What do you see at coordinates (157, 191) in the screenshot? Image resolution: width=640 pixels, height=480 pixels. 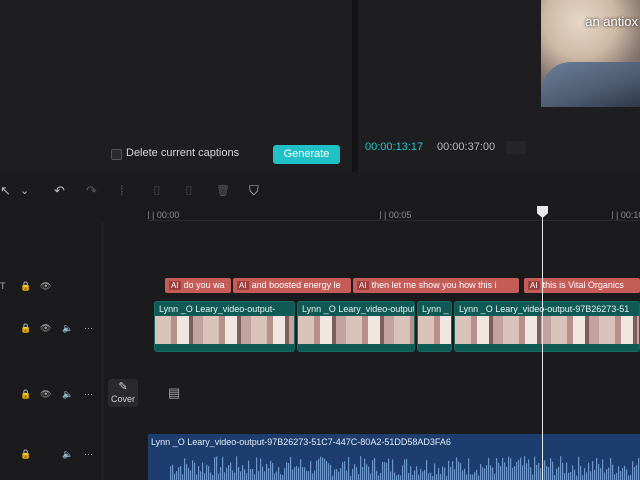 I see `split-left-icon: ⌷` at bounding box center [157, 191].